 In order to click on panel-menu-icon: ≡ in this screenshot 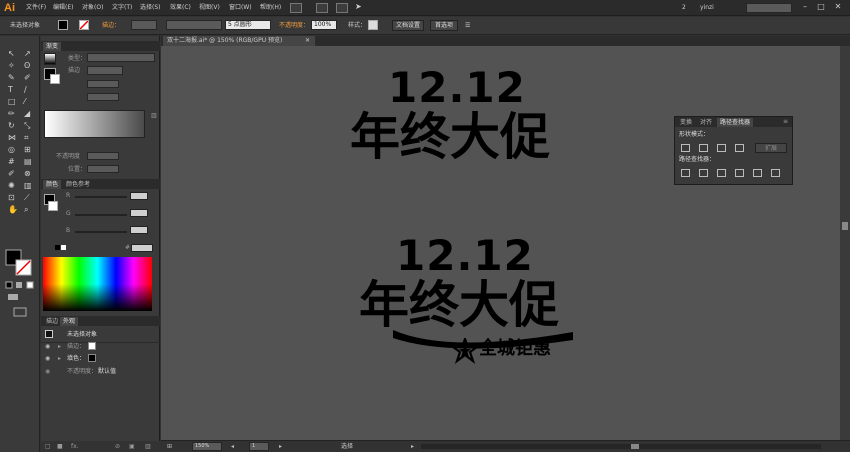, I will do `click(785, 122)`.